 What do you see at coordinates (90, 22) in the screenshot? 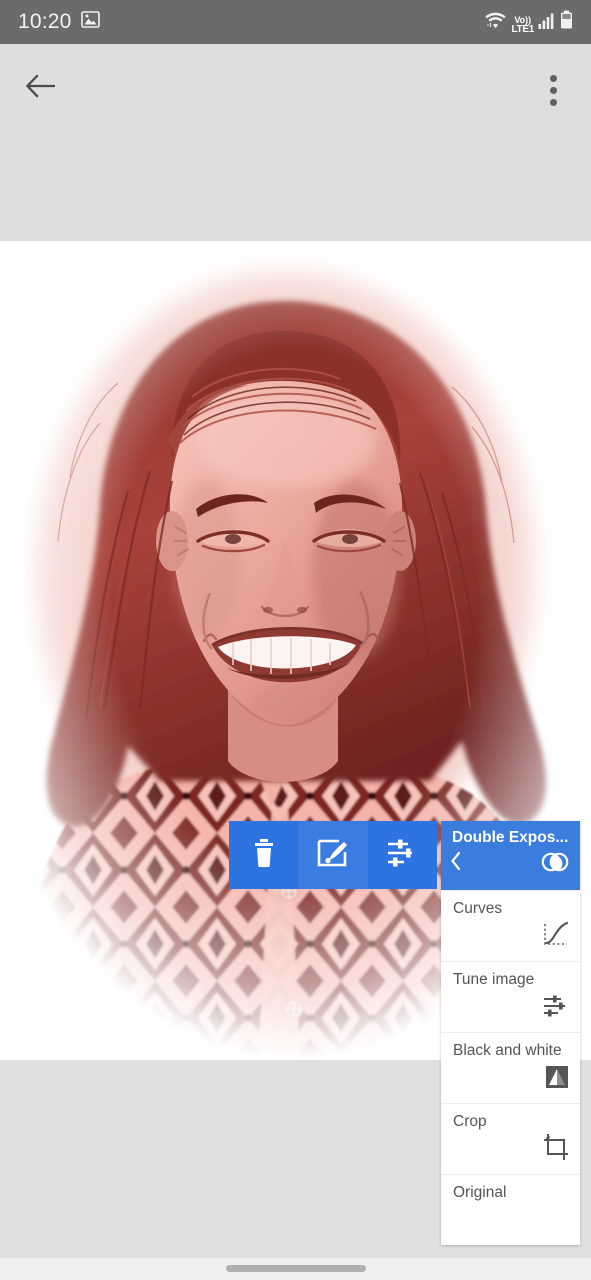
I see `image-icon` at bounding box center [90, 22].